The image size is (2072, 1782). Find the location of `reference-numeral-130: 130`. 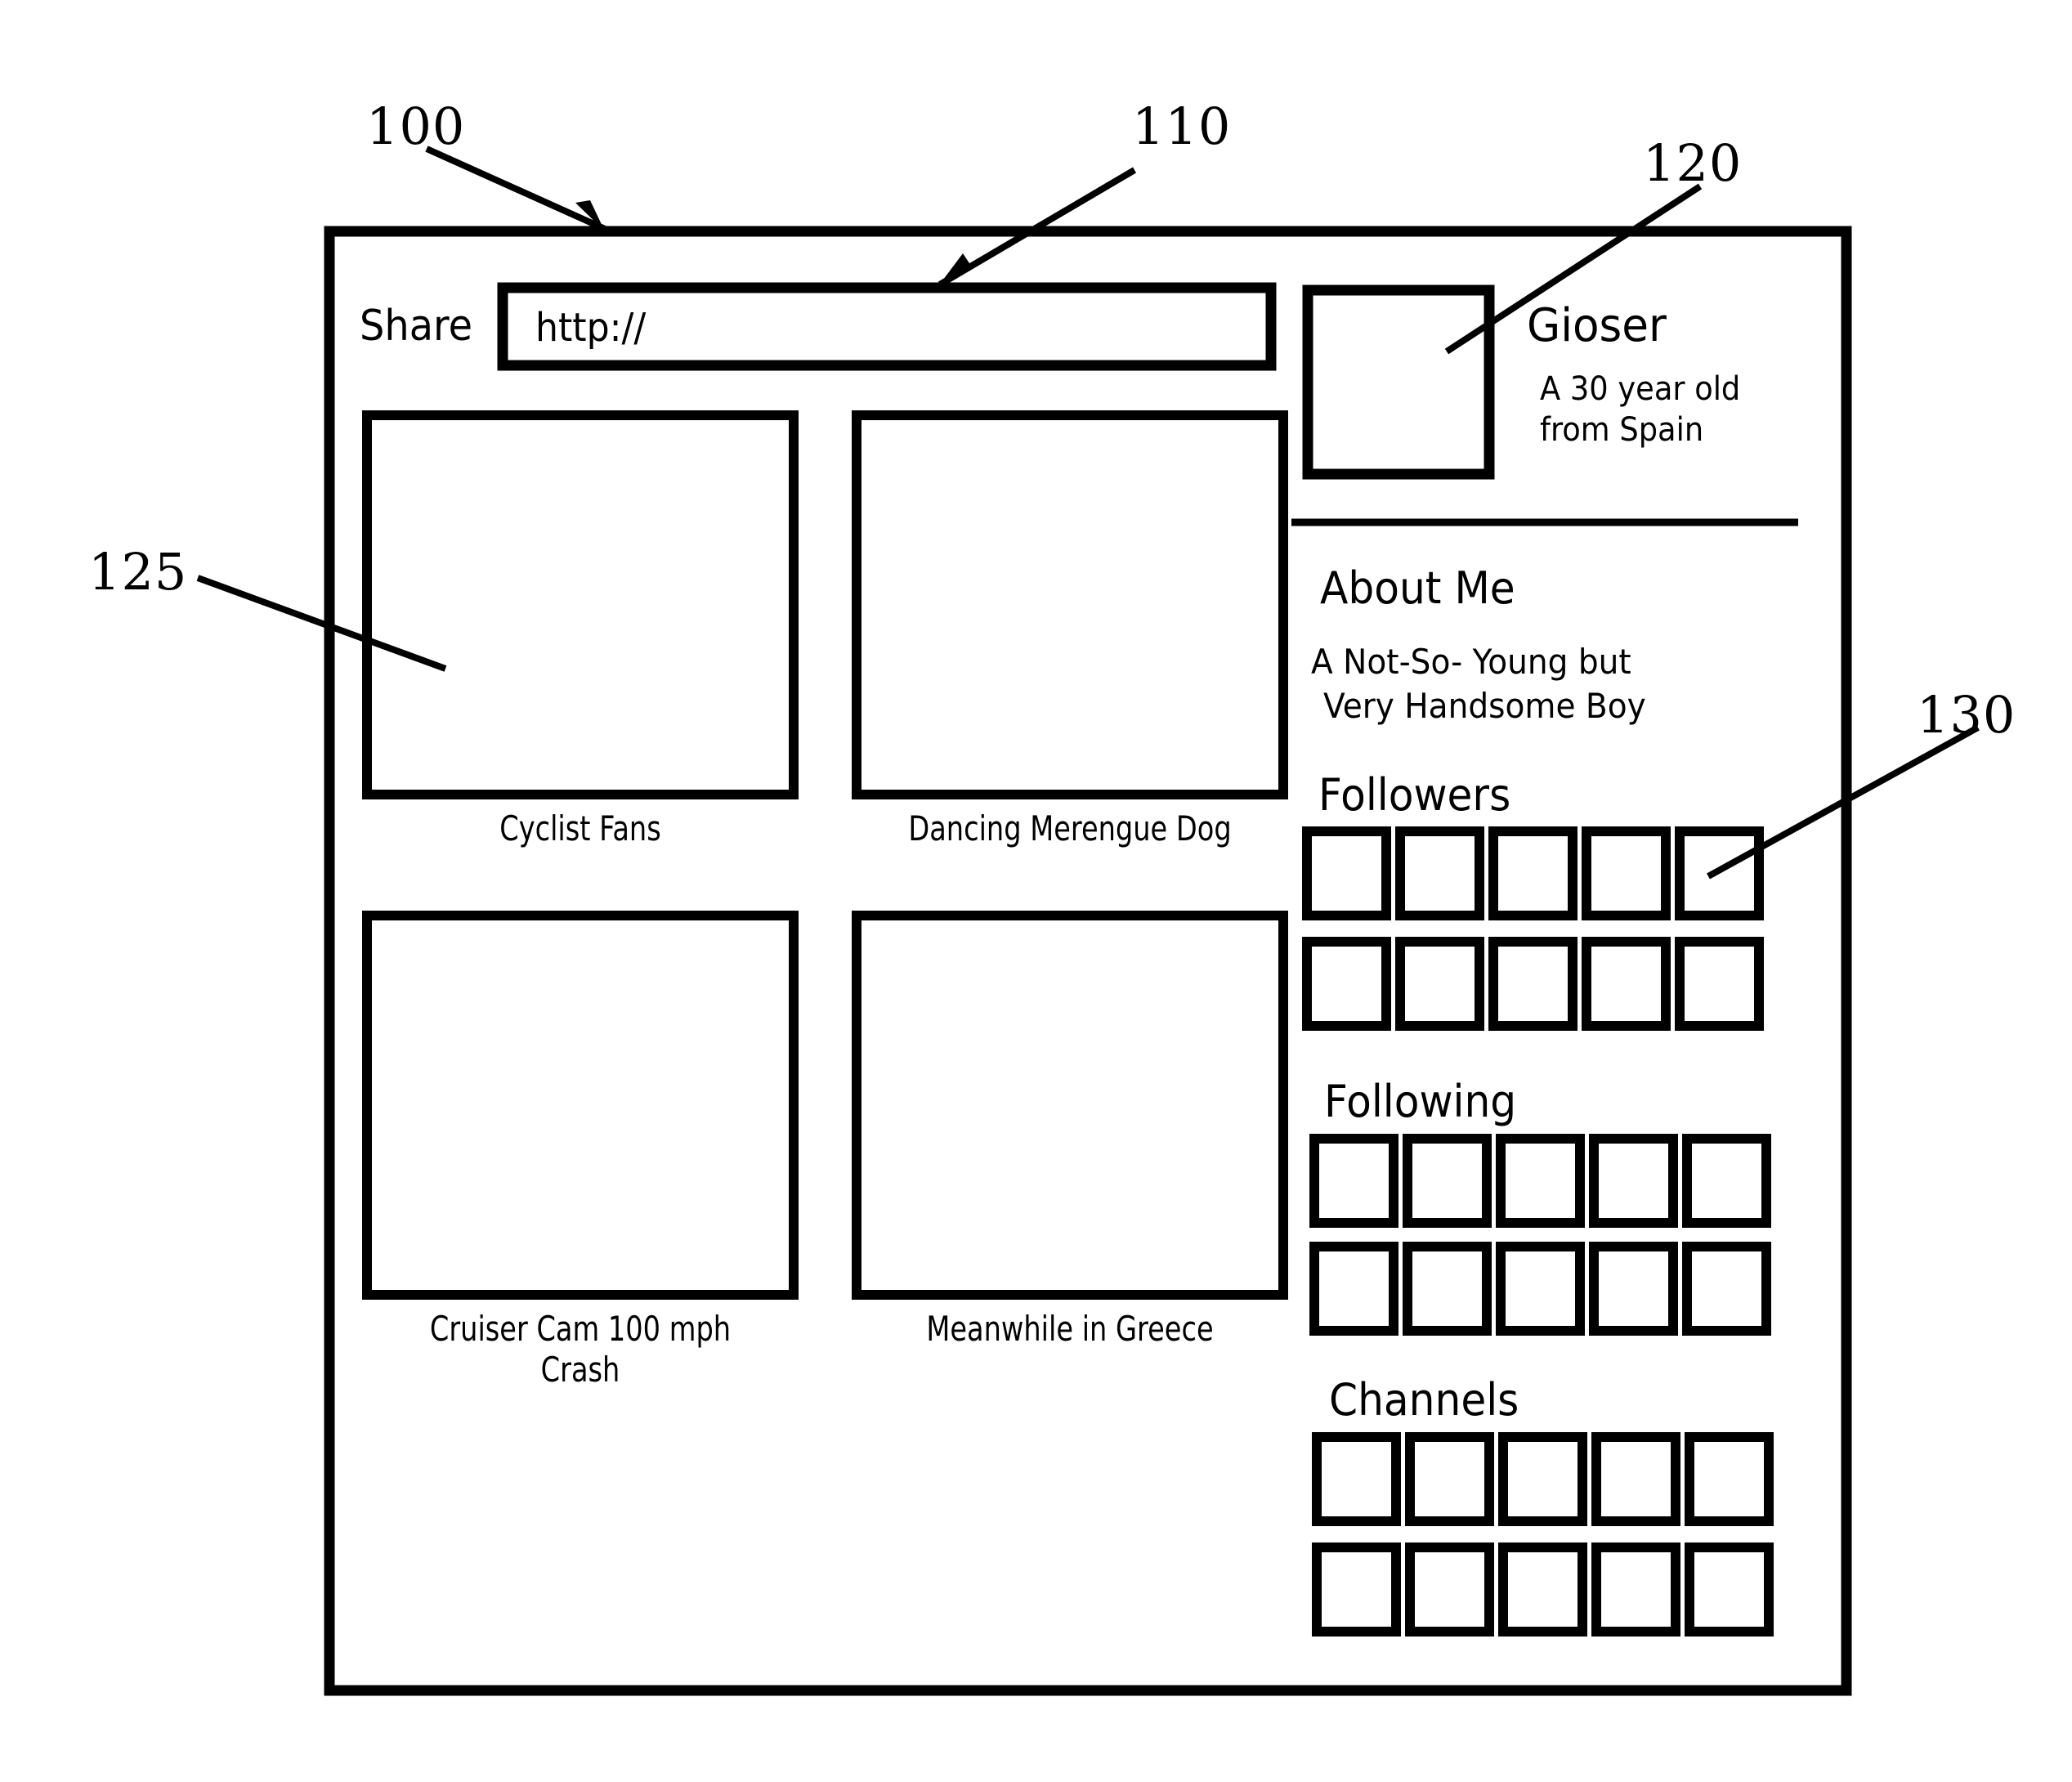

reference-numeral-130: 130 is located at coordinates (1966, 715).